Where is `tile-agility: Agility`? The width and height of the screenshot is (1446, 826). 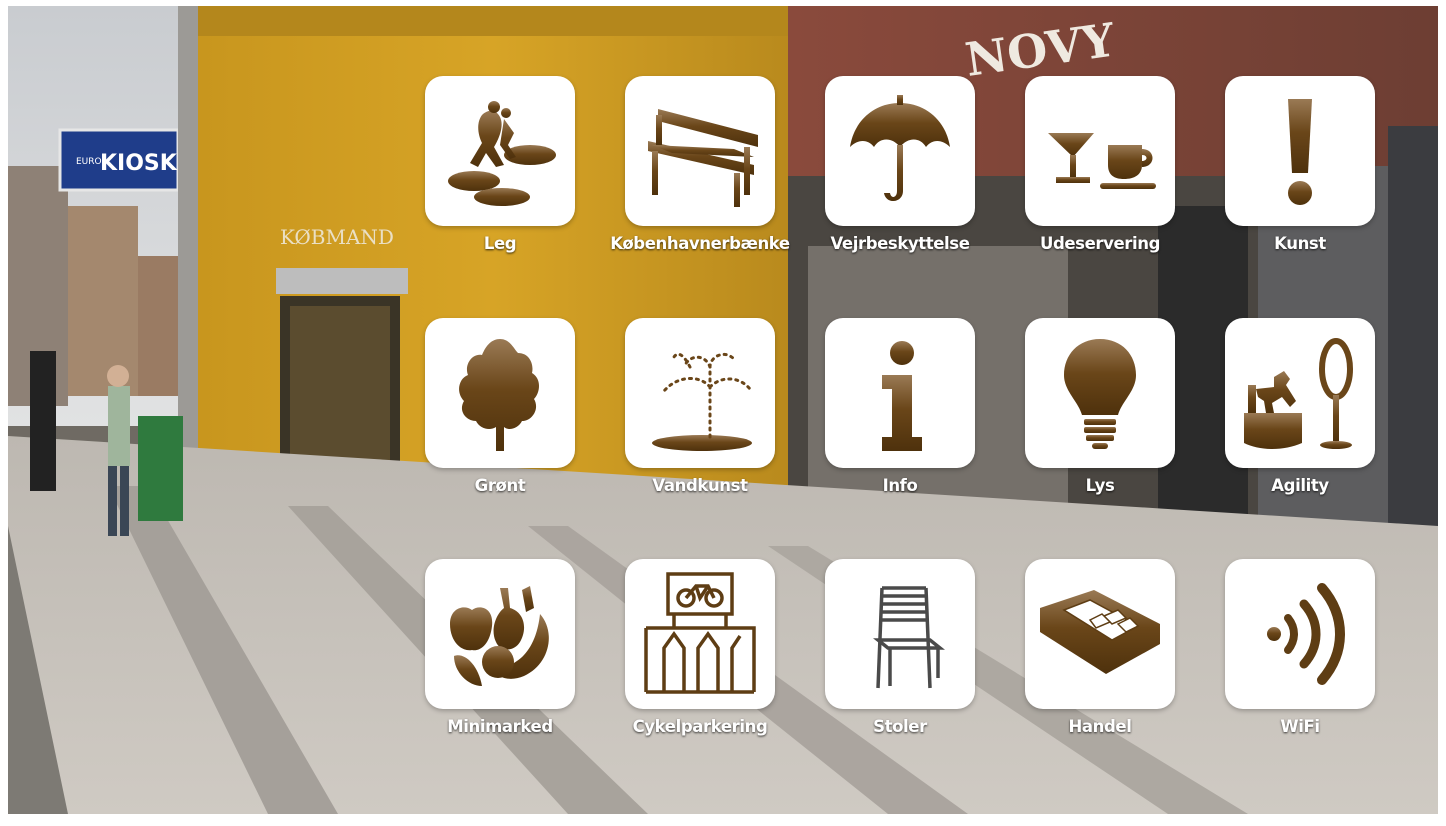 tile-agility: Agility is located at coordinates (1300, 406).